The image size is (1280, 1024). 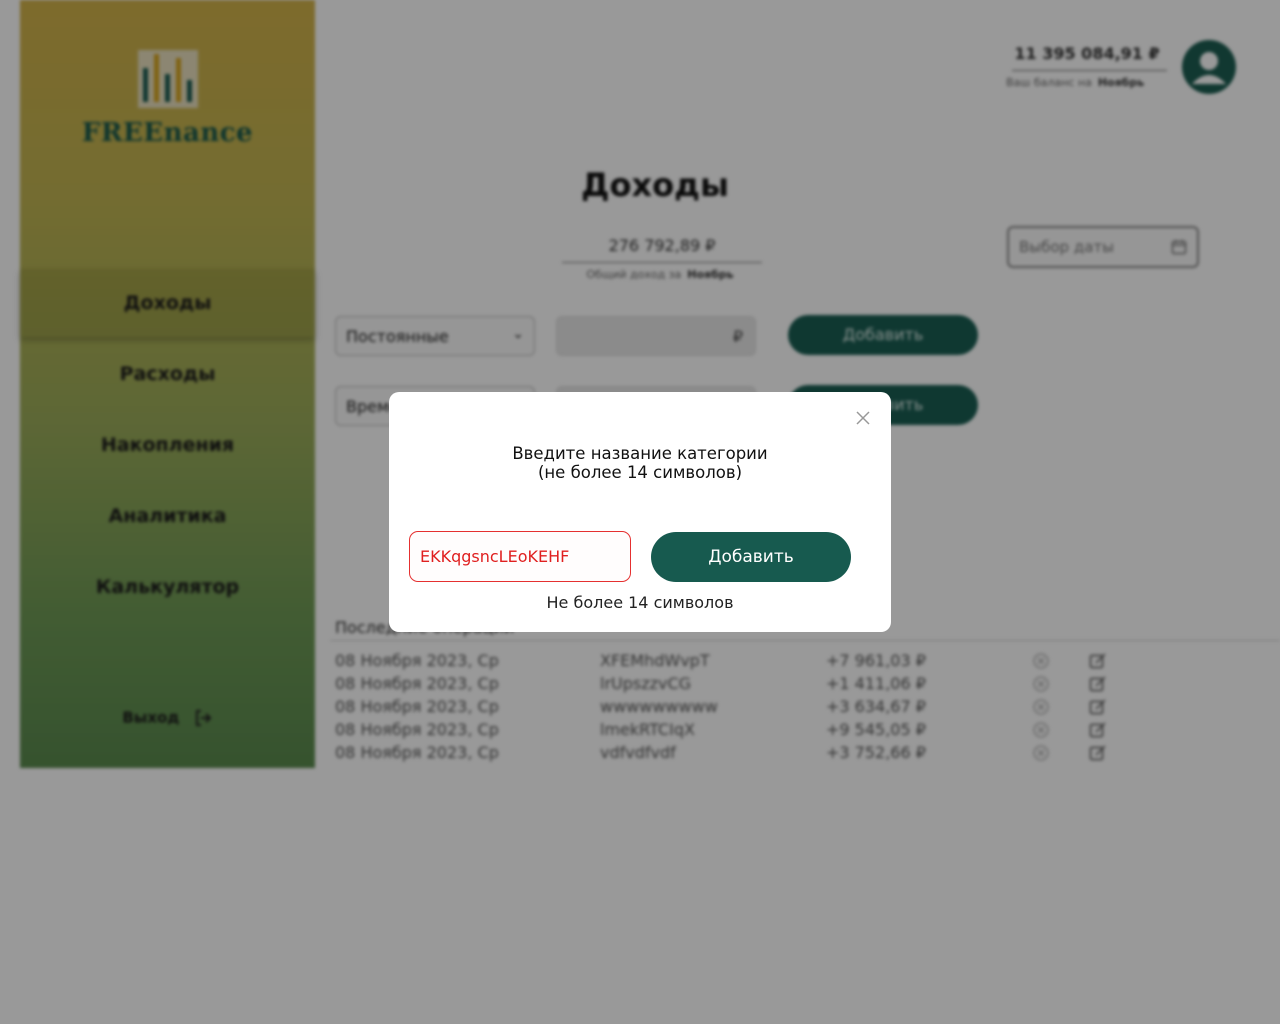 What do you see at coordinates (751, 557) in the screenshot?
I see `add-category-button: Добавить` at bounding box center [751, 557].